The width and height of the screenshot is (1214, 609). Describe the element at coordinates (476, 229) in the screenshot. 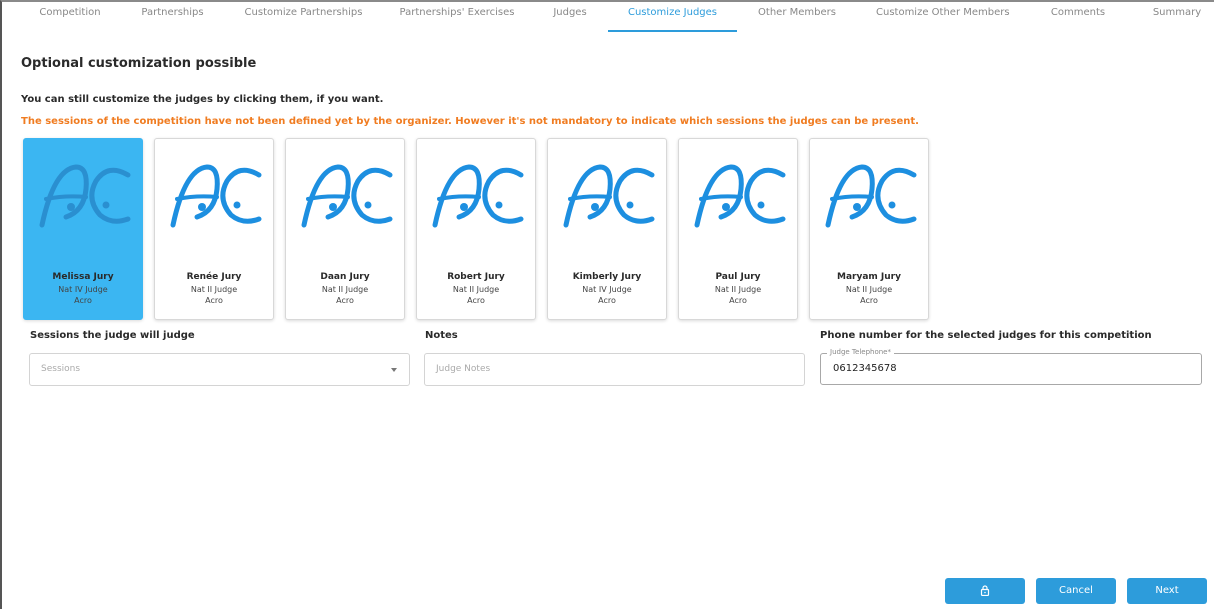

I see `judge-card: Robert Jury Nat II Judge Acro` at that location.